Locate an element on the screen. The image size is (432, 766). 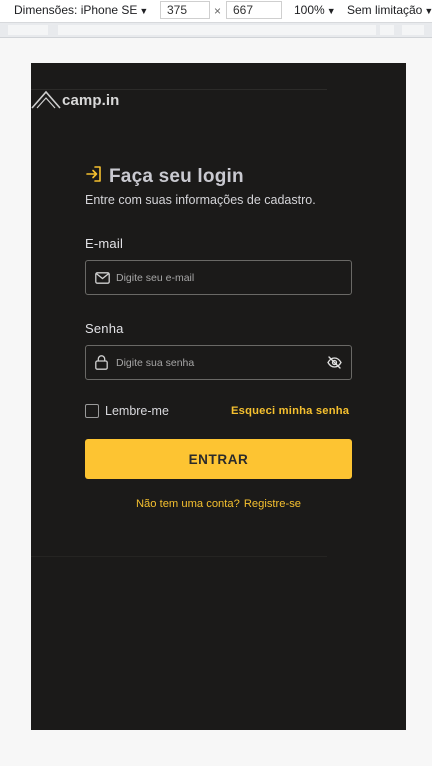
submit-button: ENTRAR is located at coordinates (218, 459).